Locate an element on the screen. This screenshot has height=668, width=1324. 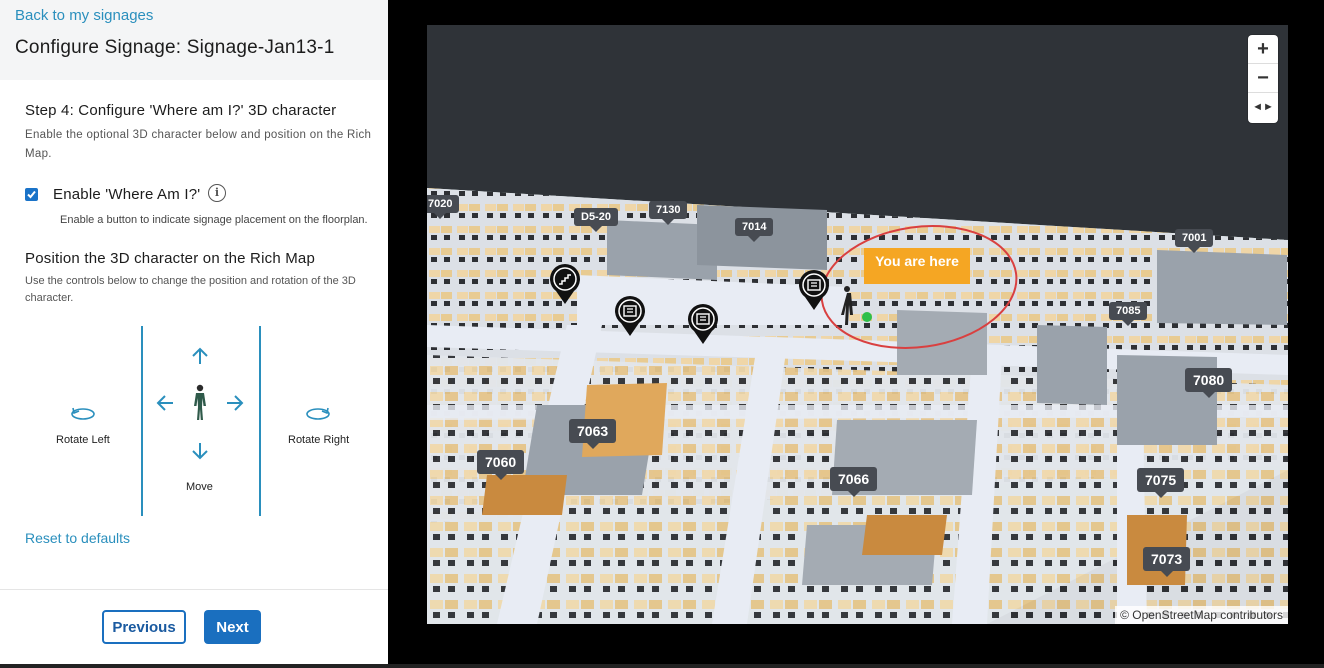
room-label: 7085 is located at coordinates (1128, 314).